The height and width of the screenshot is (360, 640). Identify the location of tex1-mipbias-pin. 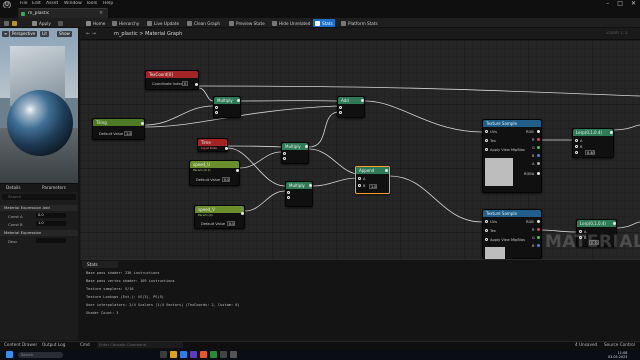
(486, 149).